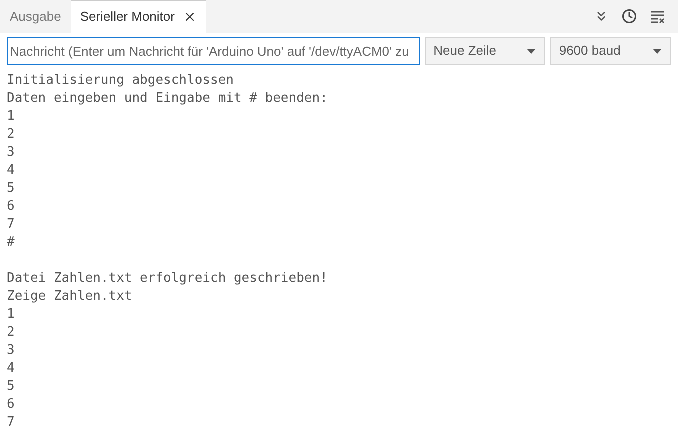 This screenshot has height=441, width=678. What do you see at coordinates (167, 99) in the screenshot?
I see `output-line: Daten eingeben und Eingabe mit # beenden:` at bounding box center [167, 99].